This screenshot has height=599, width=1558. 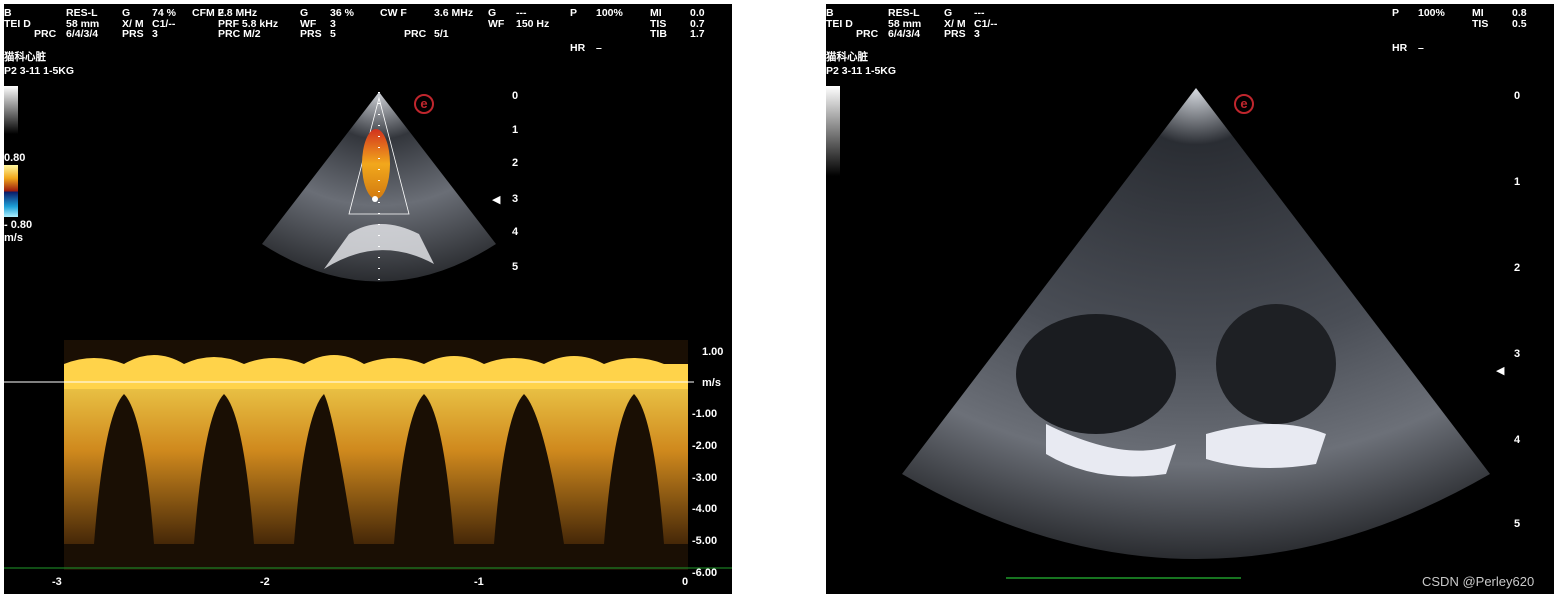 I want to click on tis-label: TIS, so click(x=1480, y=23).